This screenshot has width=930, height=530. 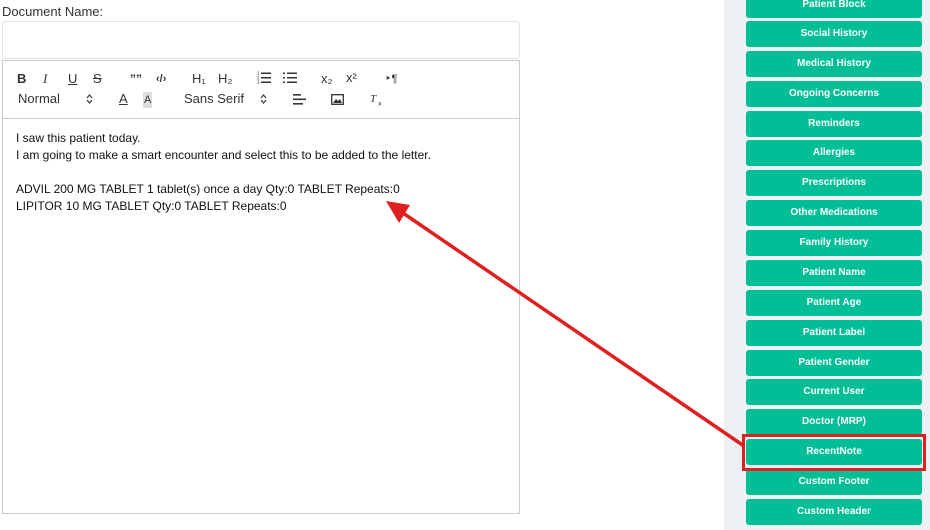 I want to click on editor-line-1: I saw this patient today., so click(x=78, y=138).